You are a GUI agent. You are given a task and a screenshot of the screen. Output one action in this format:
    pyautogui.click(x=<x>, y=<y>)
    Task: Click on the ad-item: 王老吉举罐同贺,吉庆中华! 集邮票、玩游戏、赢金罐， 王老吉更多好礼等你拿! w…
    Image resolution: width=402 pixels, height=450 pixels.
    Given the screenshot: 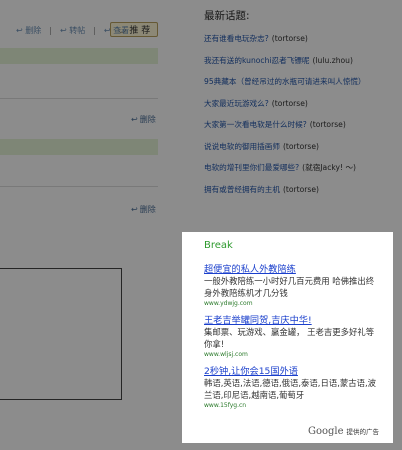 What is the action you would take?
    pyautogui.click(x=292, y=337)
    